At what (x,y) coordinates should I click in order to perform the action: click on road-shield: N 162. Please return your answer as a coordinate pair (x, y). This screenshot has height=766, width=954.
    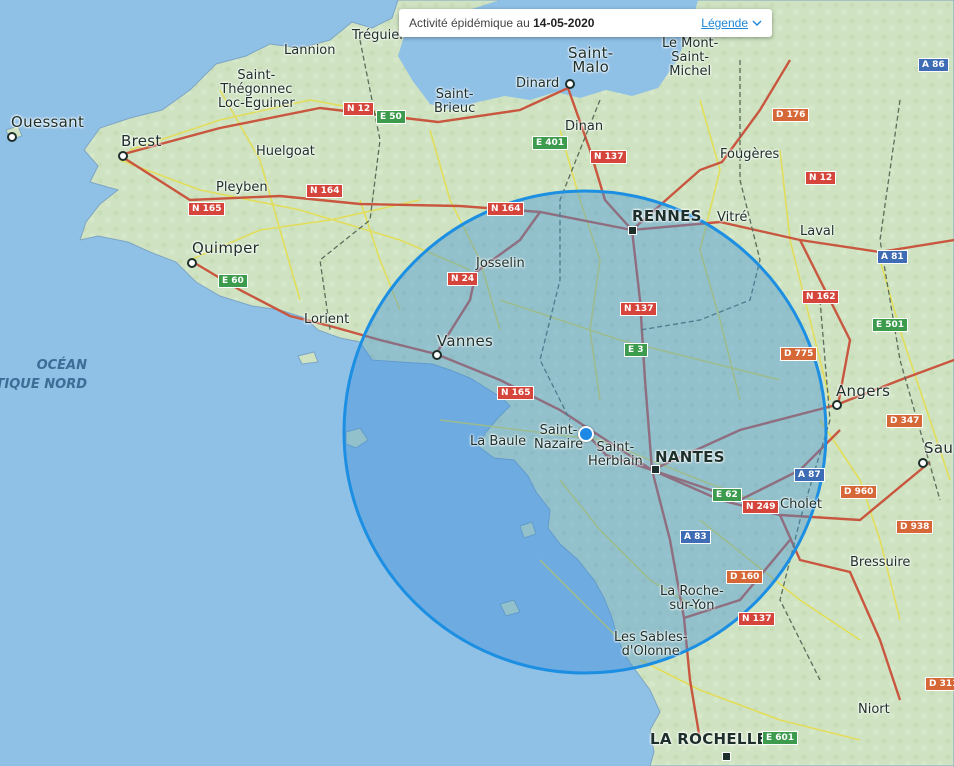
    Looking at the image, I should click on (821, 297).